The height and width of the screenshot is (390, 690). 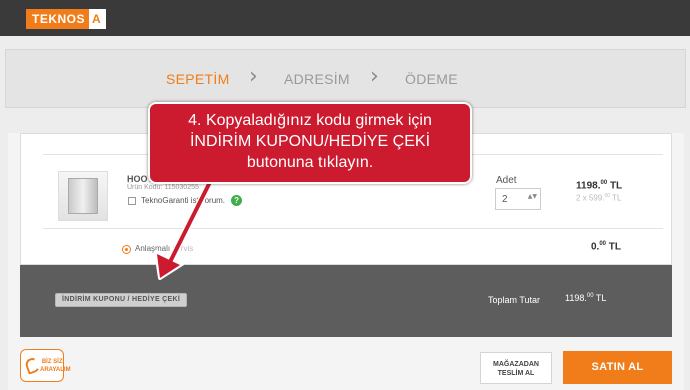 What do you see at coordinates (121, 300) in the screenshot?
I see `coupon-gift-card-button: İNDİRİM KUPONU / HEDİYE ÇEKİ` at bounding box center [121, 300].